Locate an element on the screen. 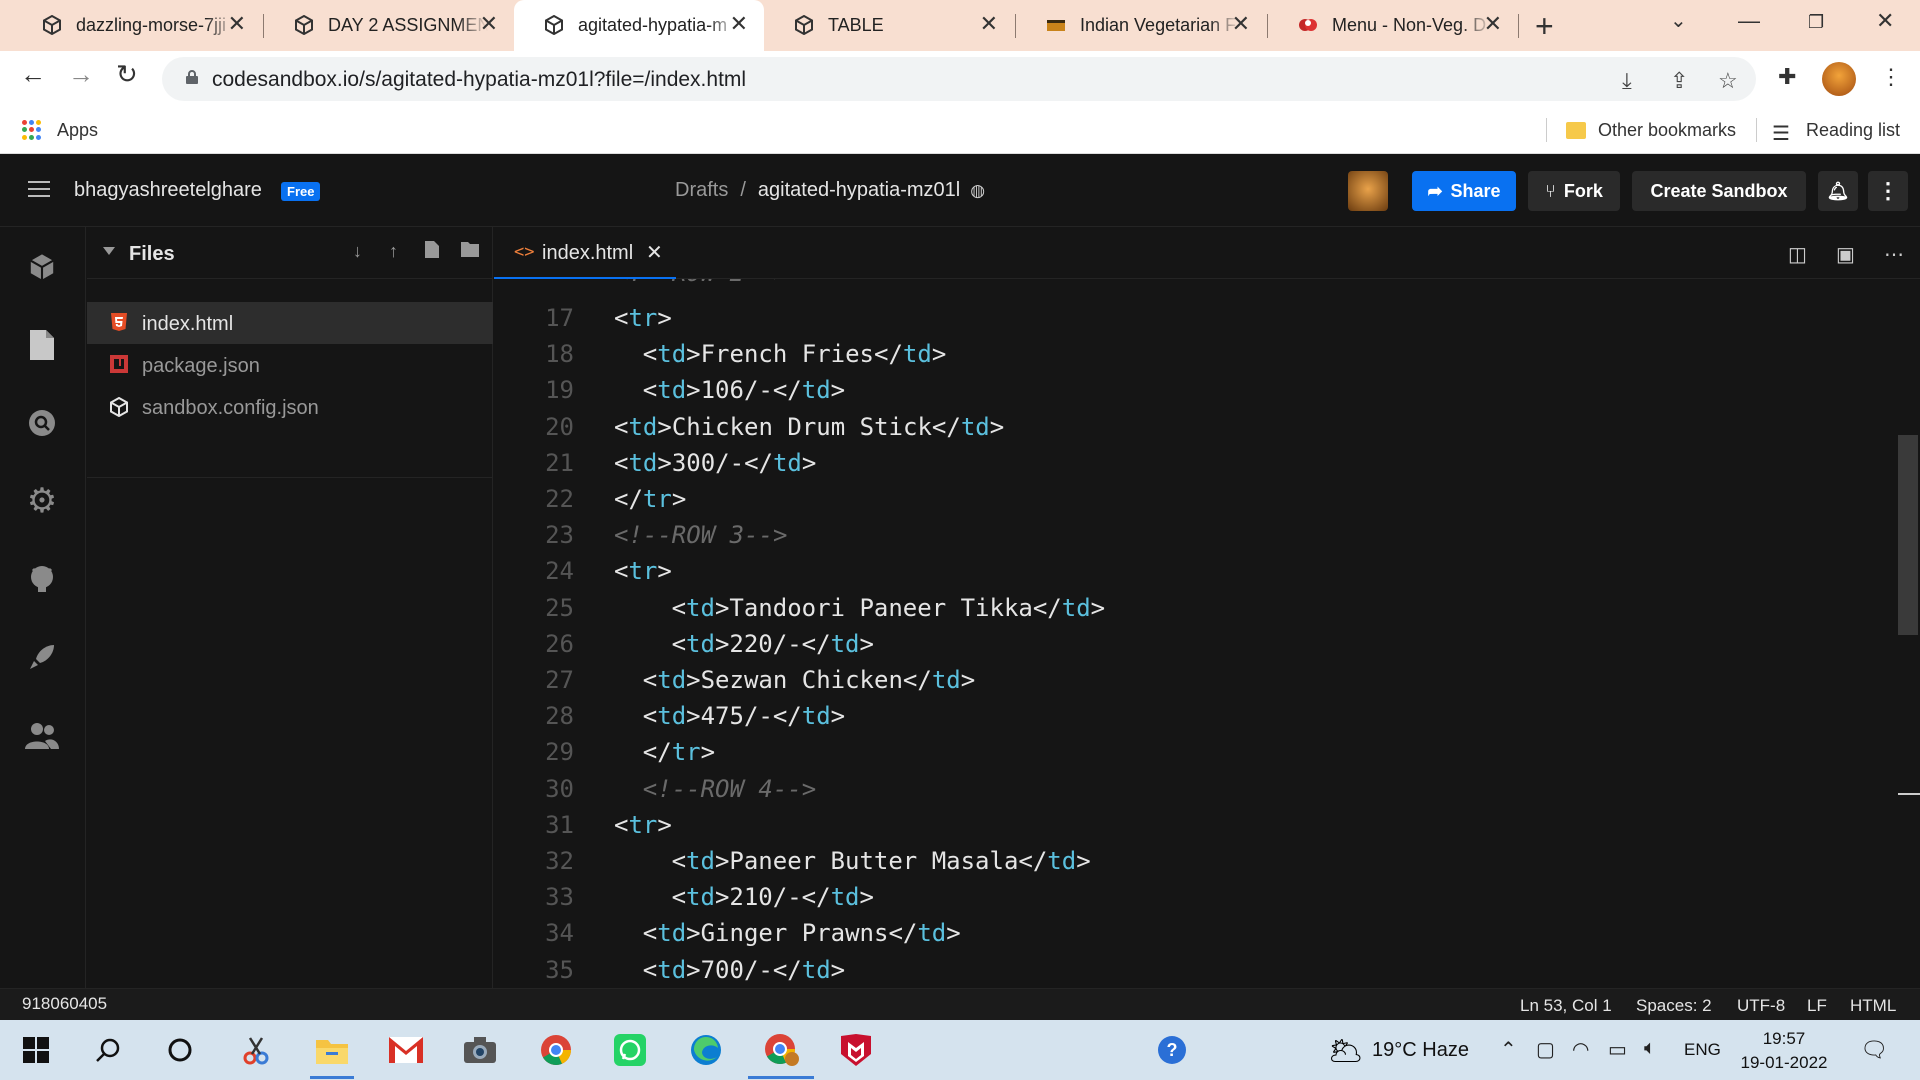  split-view-icon: ◫ is located at coordinates (1797, 254).